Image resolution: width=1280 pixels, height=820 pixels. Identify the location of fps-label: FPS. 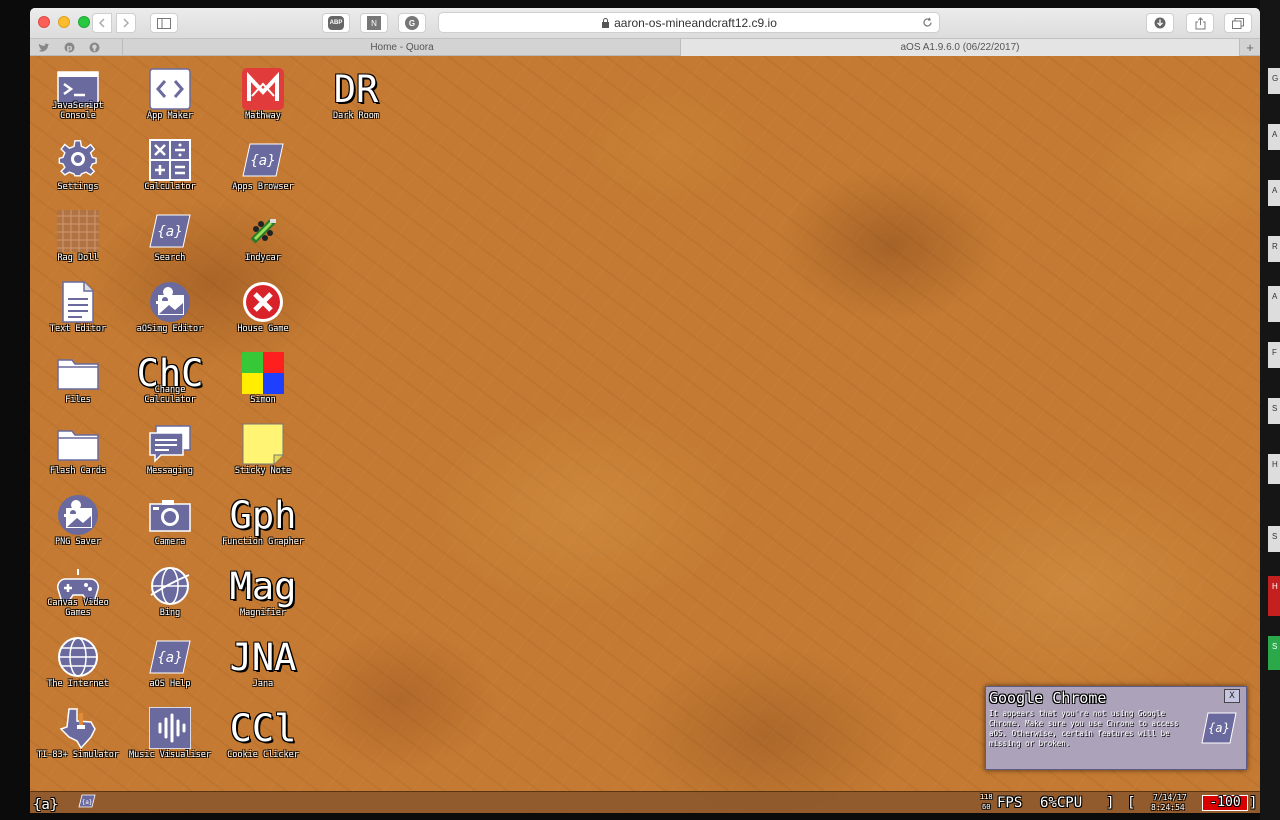
(1010, 803).